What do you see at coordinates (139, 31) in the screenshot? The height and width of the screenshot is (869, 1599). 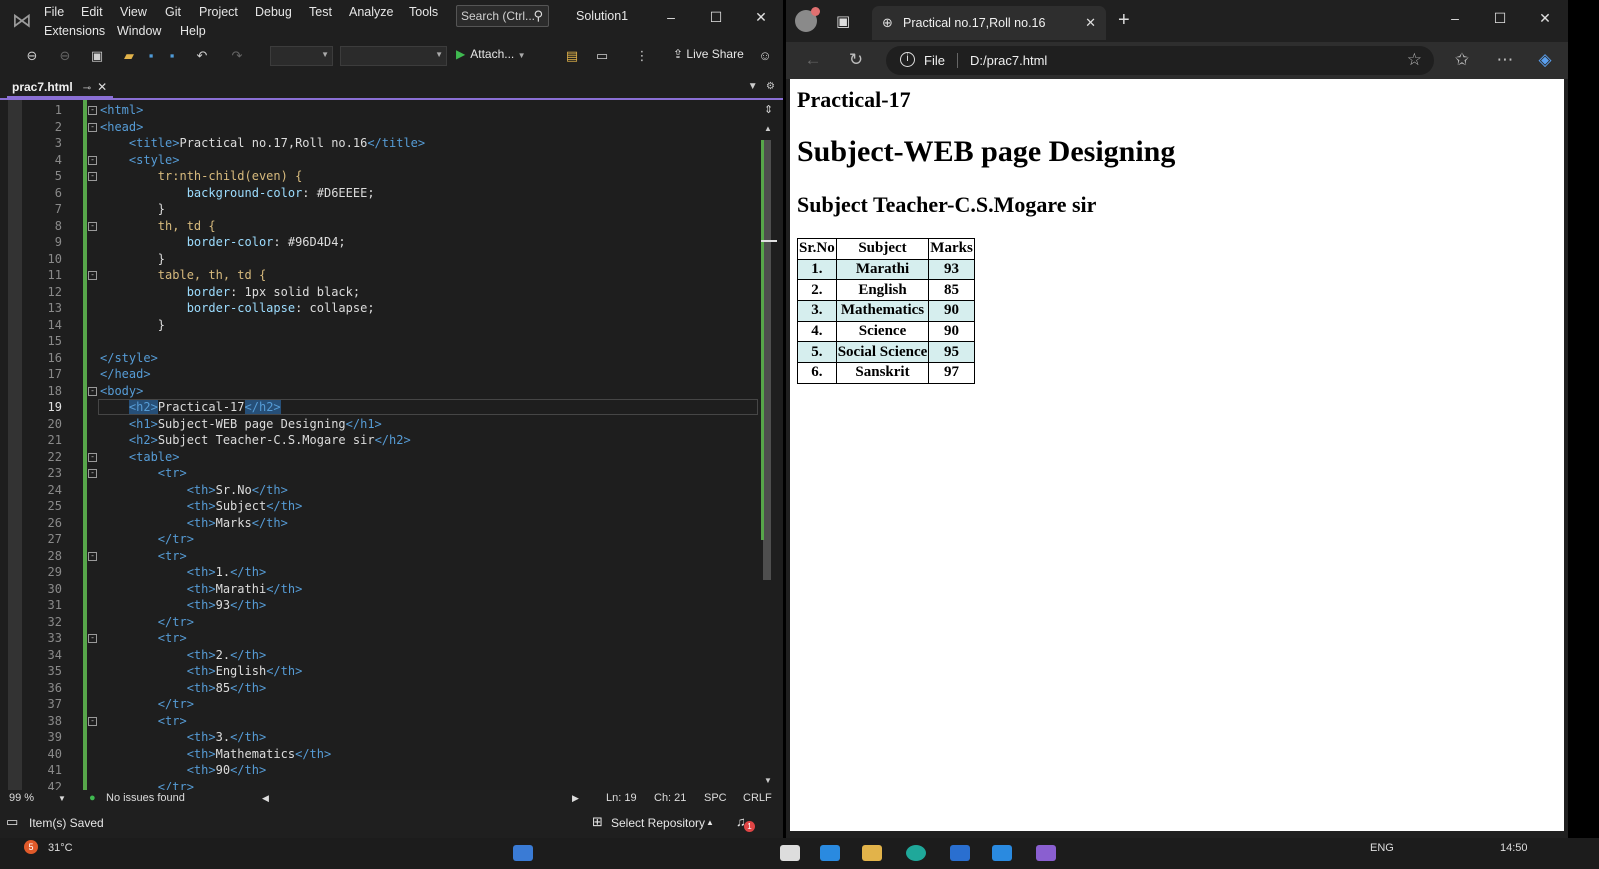 I see `menu-window: Window` at bounding box center [139, 31].